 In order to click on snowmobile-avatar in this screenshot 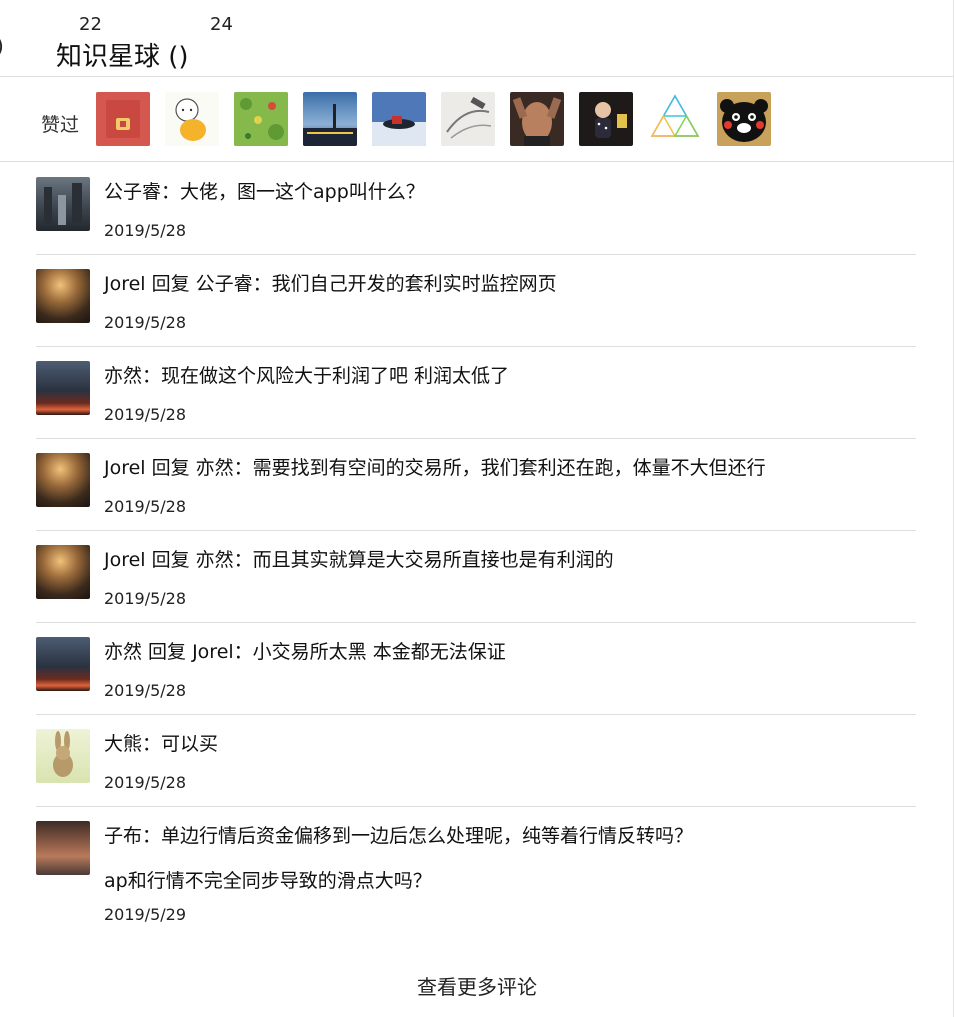, I will do `click(399, 119)`.